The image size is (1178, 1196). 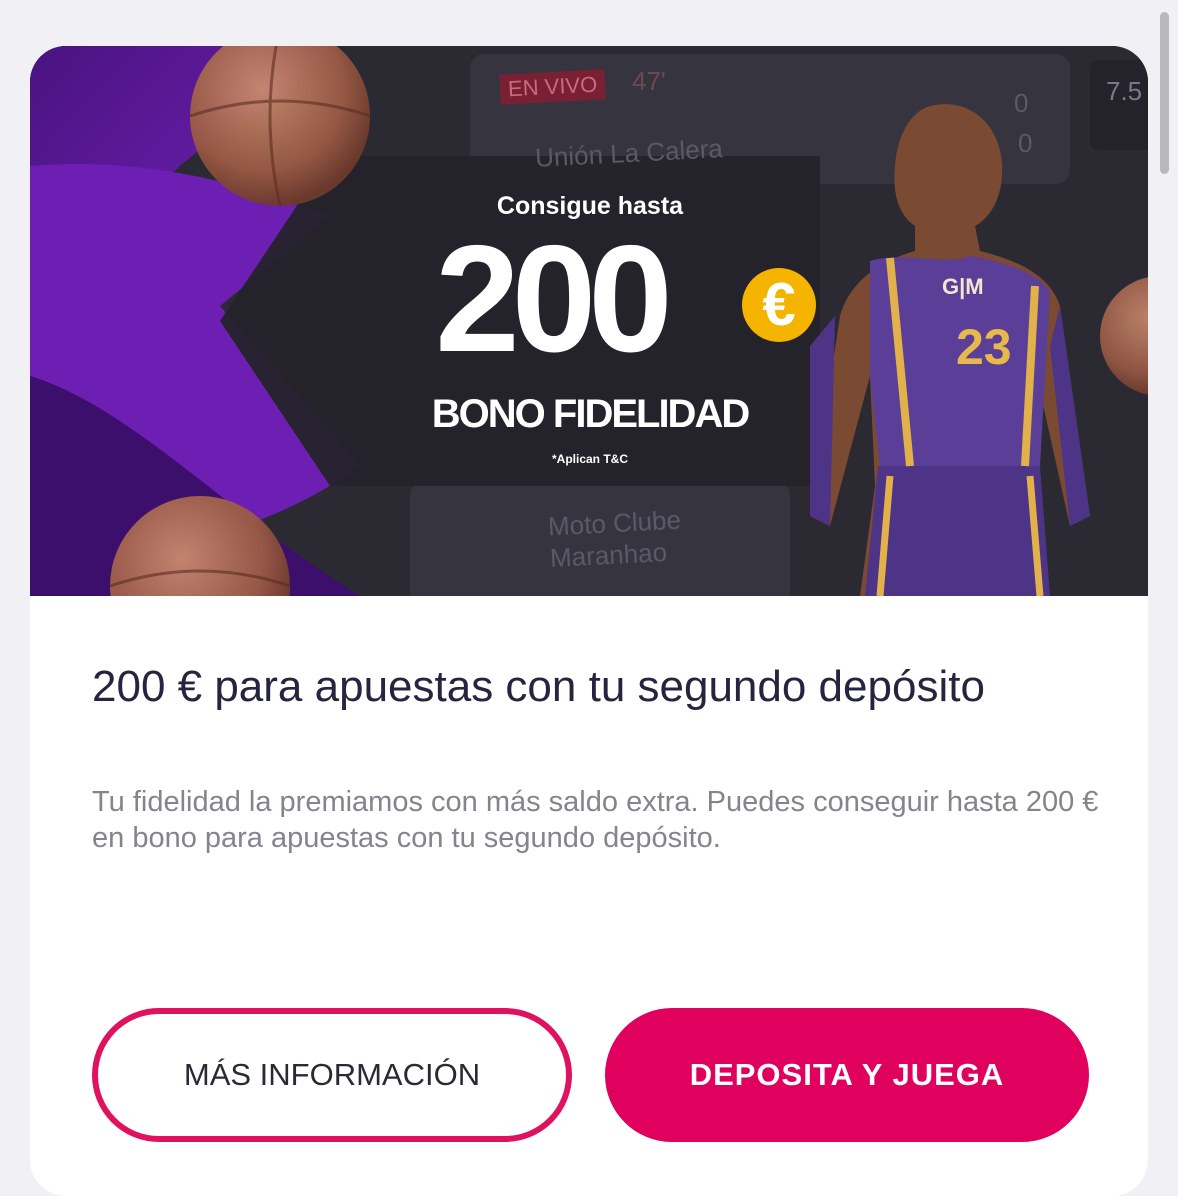 I want to click on promo-amount: 200, so click(x=554, y=299).